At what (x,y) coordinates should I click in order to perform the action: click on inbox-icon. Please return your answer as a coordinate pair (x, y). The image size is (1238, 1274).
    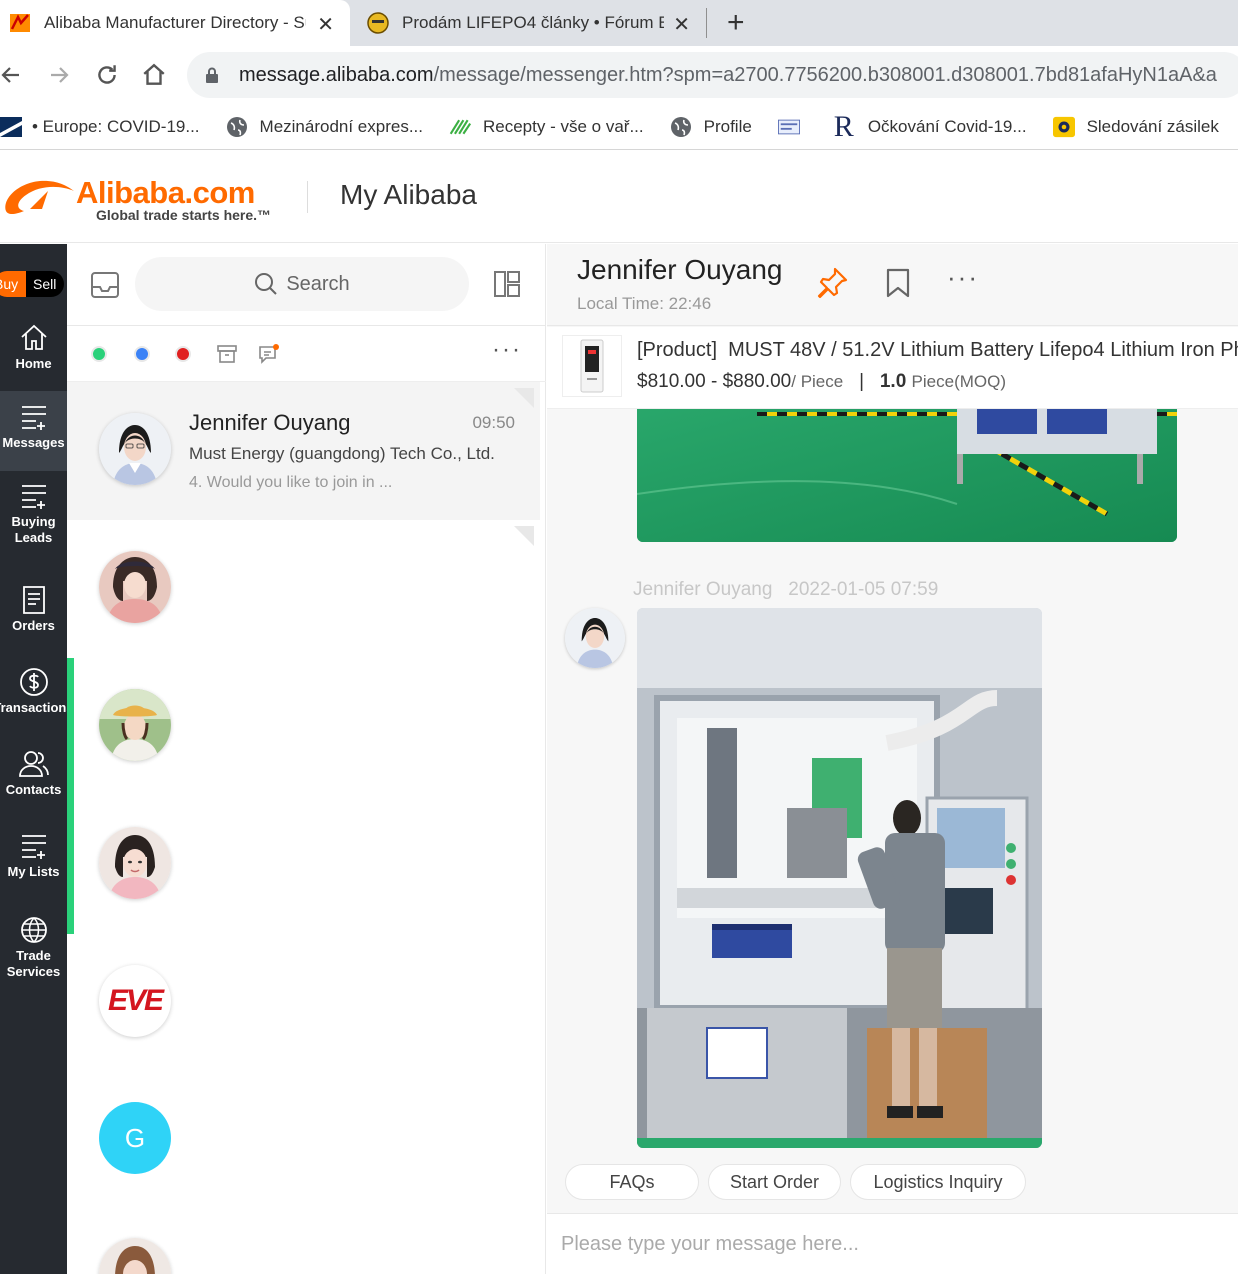
    Looking at the image, I should click on (105, 285).